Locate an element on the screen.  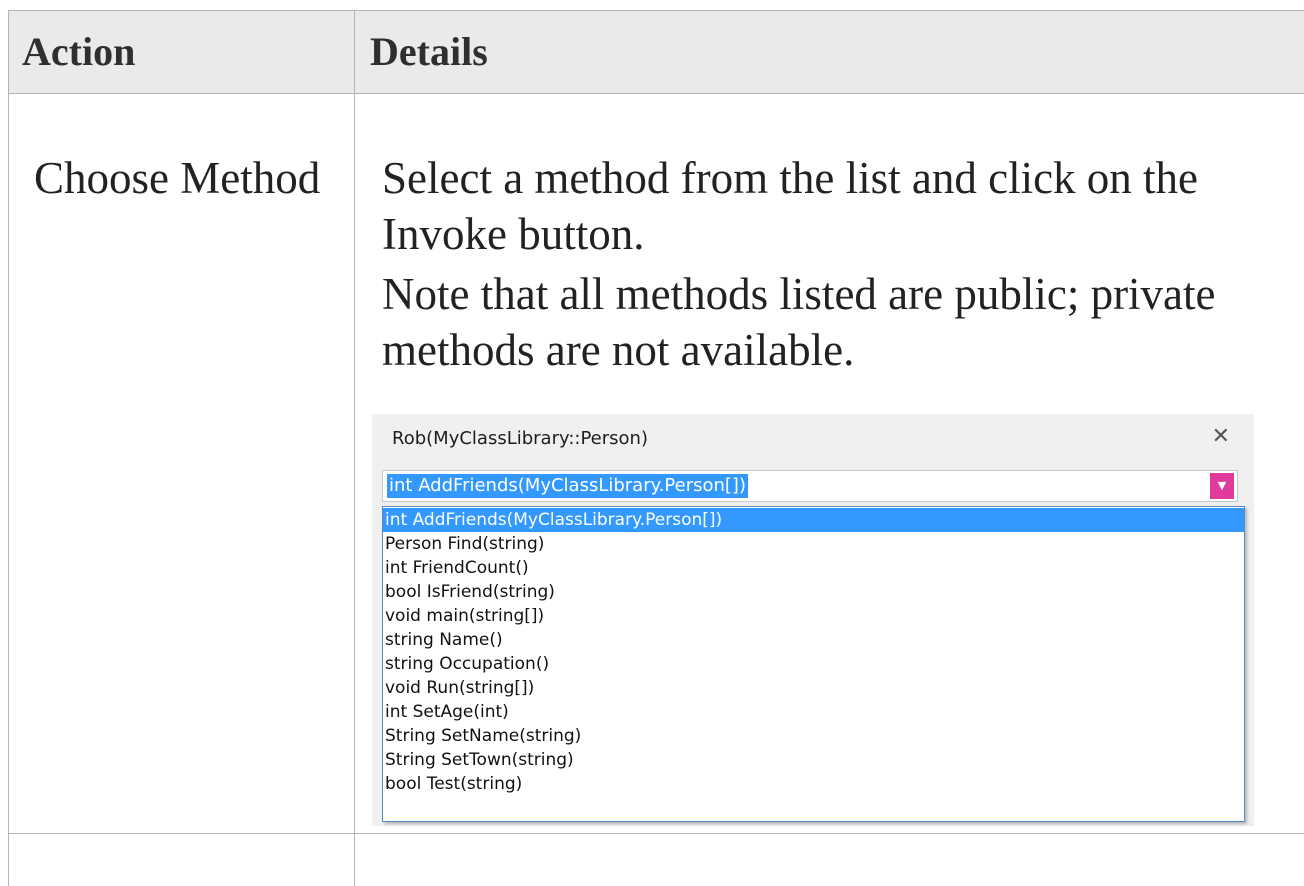
method-list-item: bool IsFriend(string) is located at coordinates (813, 592).